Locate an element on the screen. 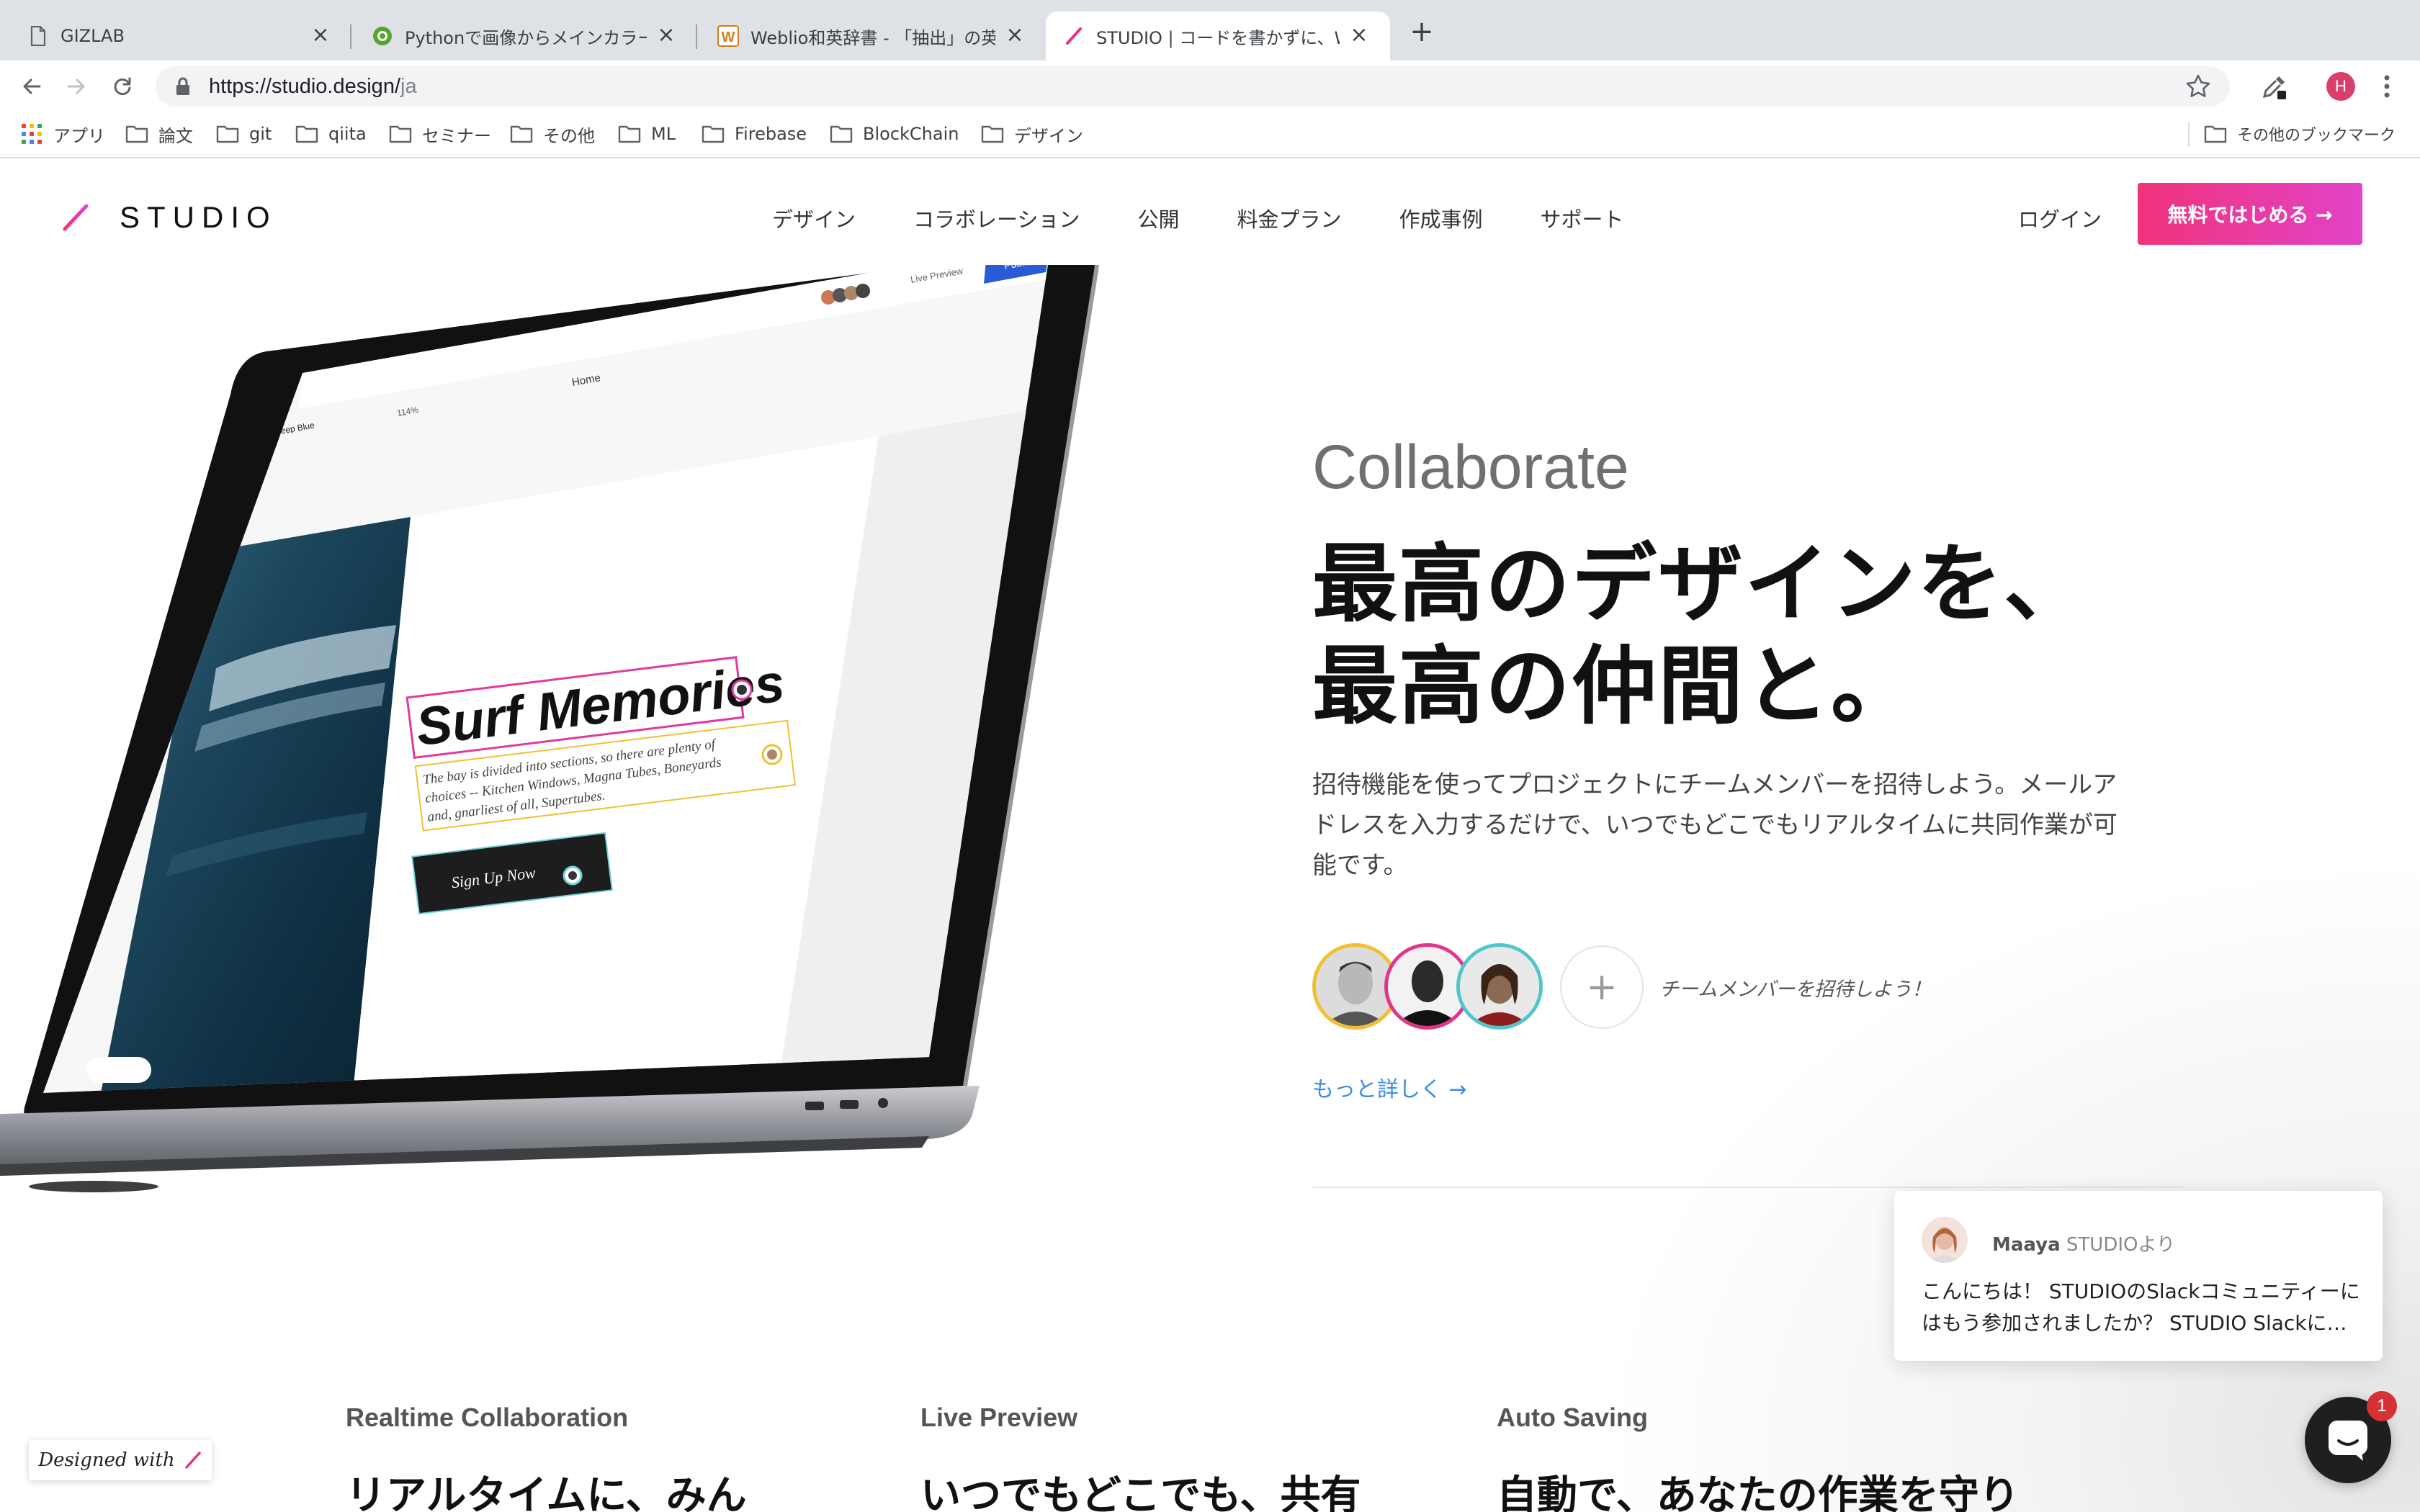 This screenshot has width=2420, height=1512. start-free-button: 無料ではじめる → is located at coordinates (2250, 214).